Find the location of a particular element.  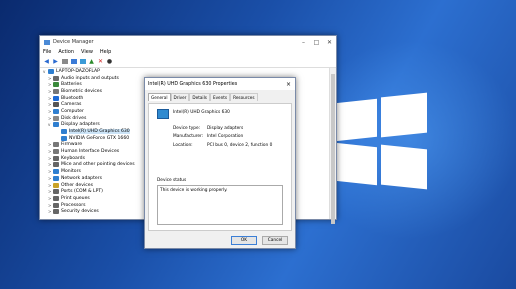

tree-item-label: Keyboards is located at coordinates (73, 158).